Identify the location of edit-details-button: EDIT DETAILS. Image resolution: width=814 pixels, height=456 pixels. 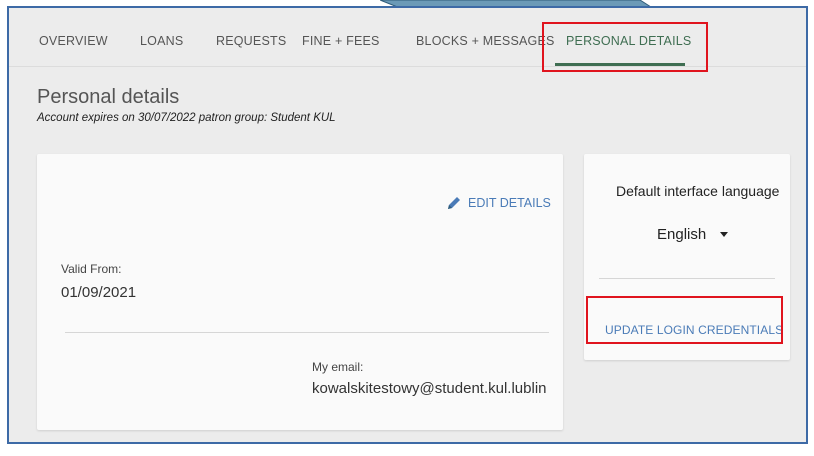
(498, 203).